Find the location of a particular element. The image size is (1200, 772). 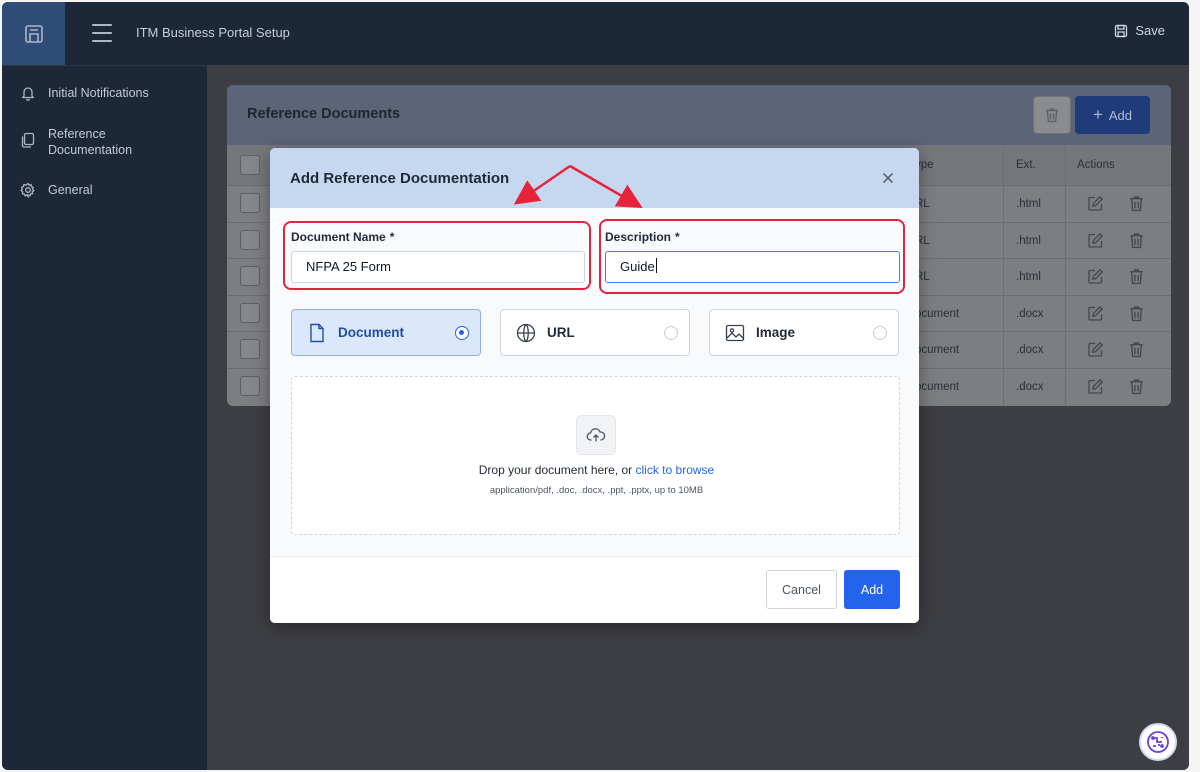

sidebar-item-general: General is located at coordinates (56, 190).